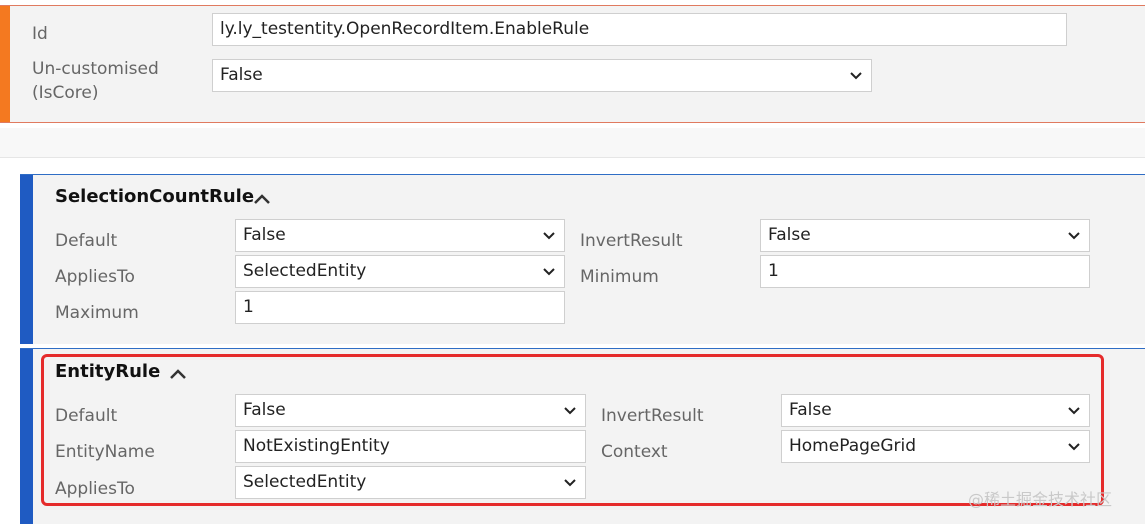  What do you see at coordinates (572, 143) in the screenshot?
I see `section-spacer` at bounding box center [572, 143].